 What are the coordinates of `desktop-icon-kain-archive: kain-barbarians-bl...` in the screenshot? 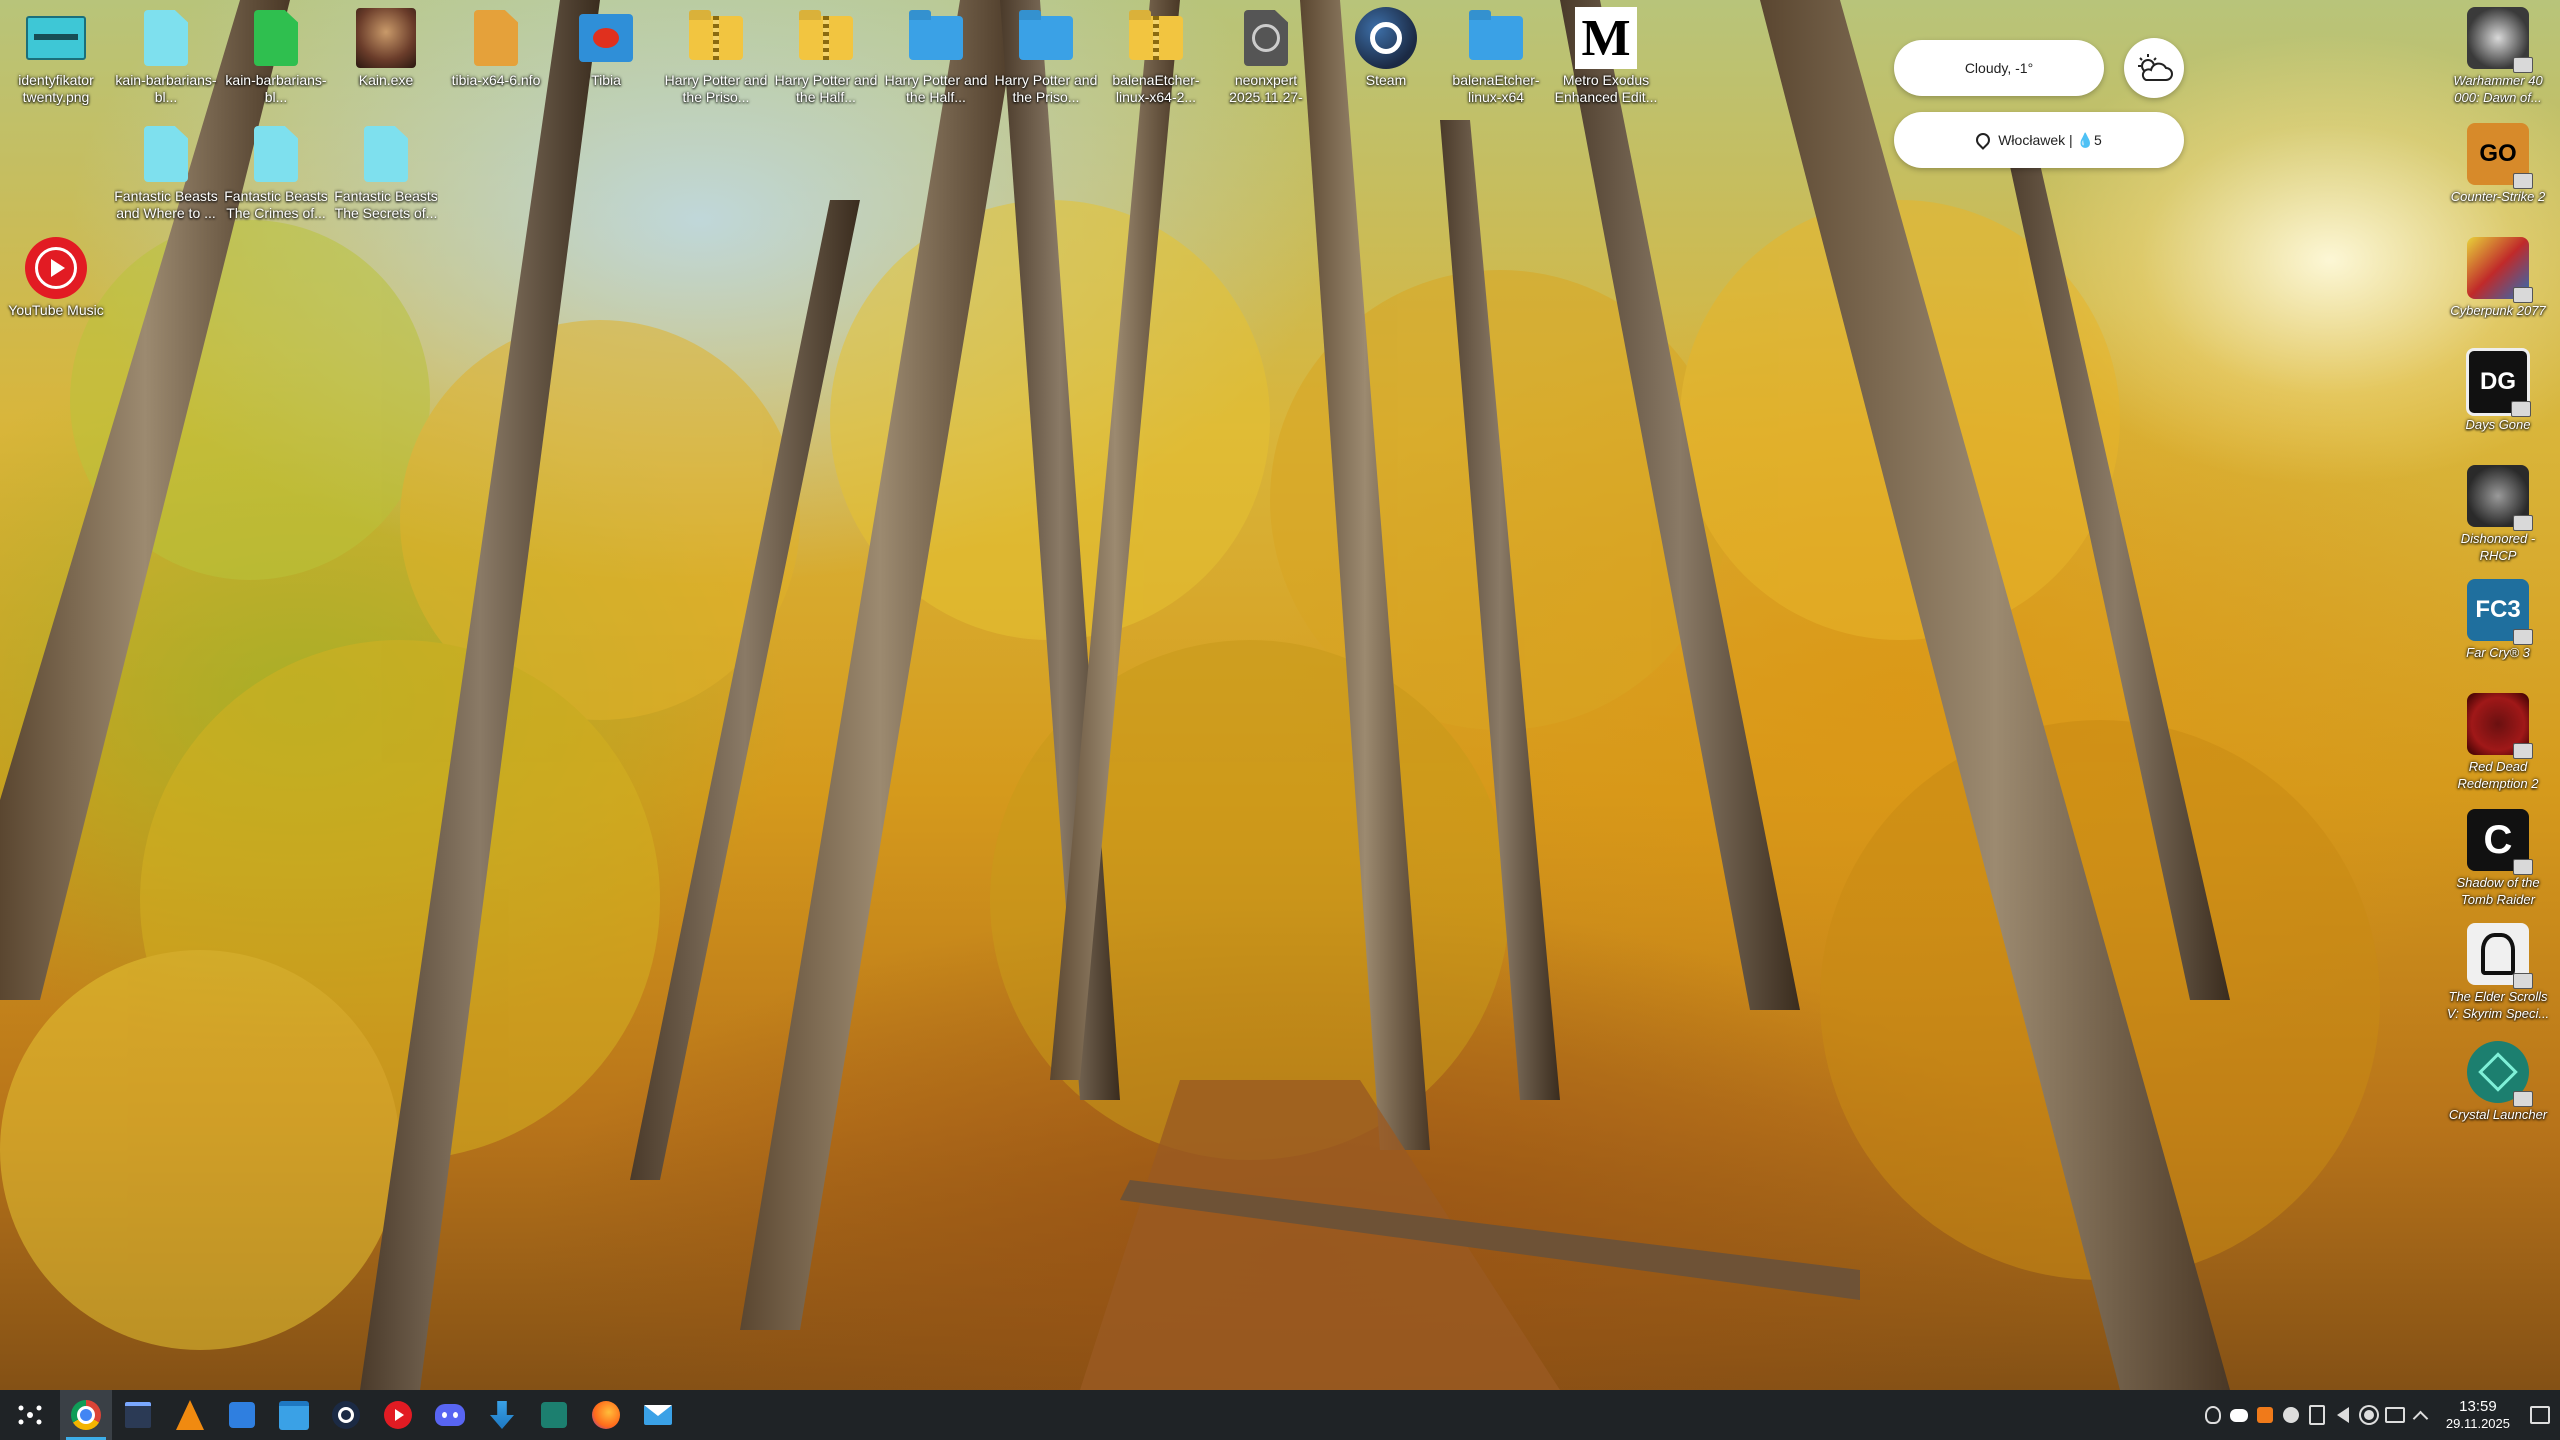 It's located at (276, 56).